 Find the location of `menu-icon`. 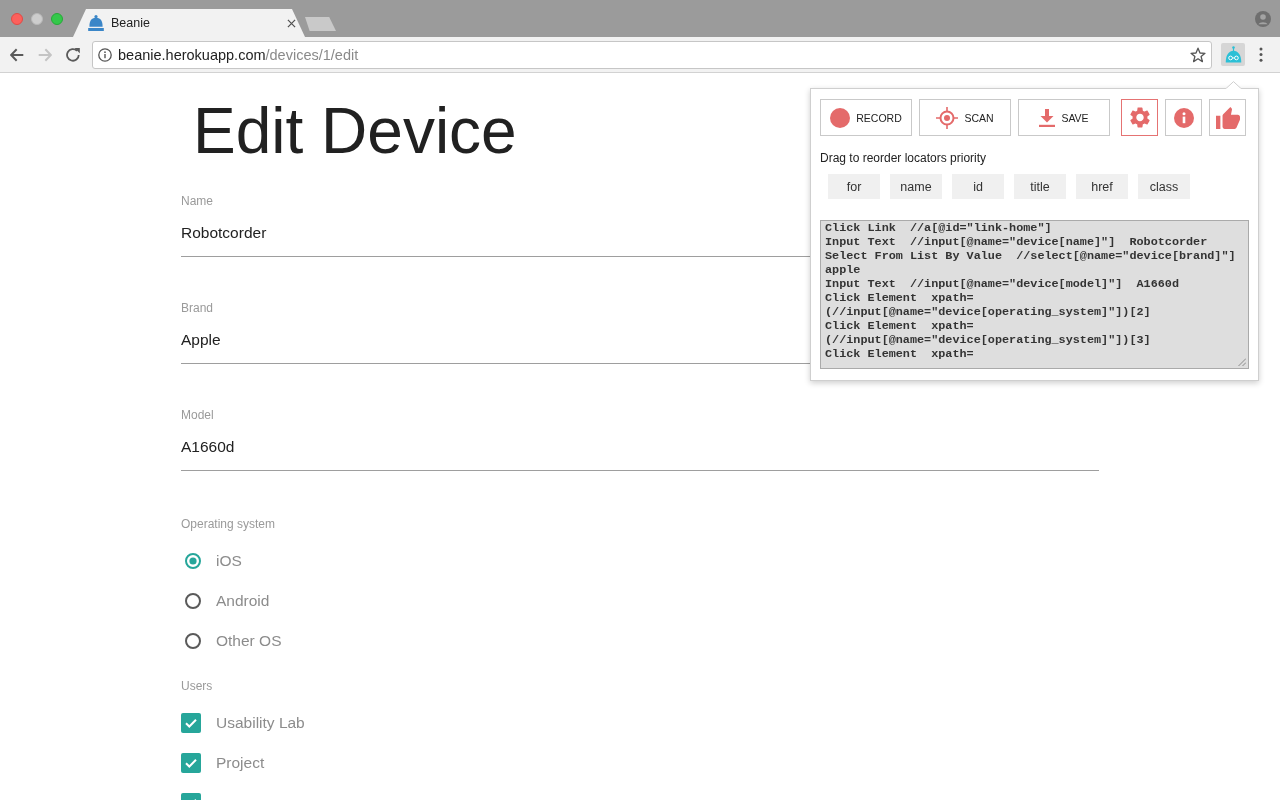

menu-icon is located at coordinates (1261, 54).